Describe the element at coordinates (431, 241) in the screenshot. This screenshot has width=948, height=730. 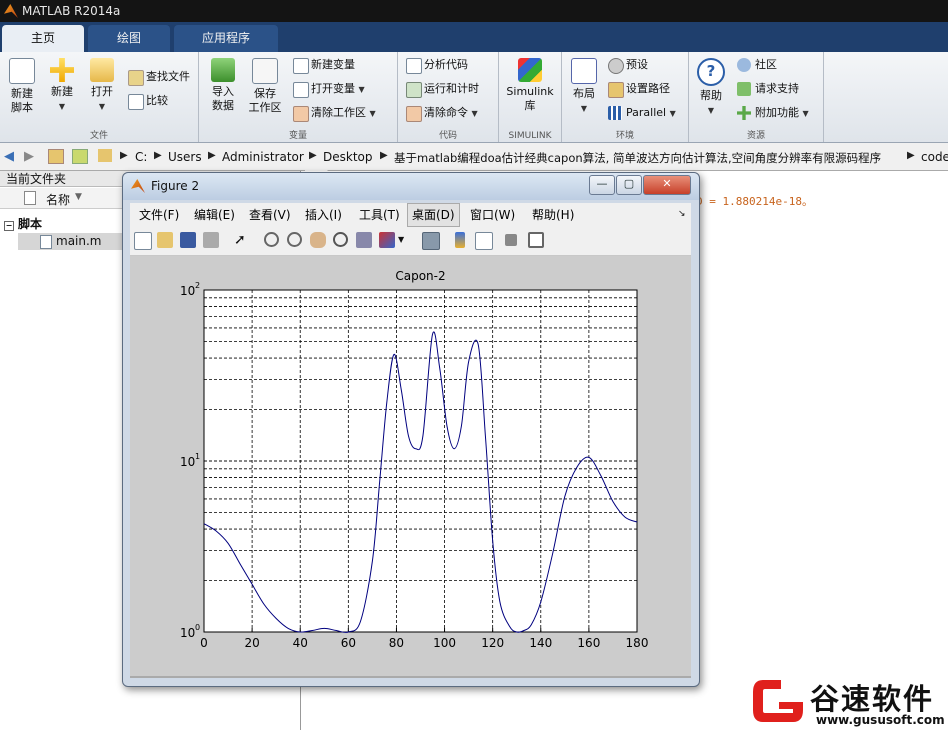
I see `link-plot-icon` at that location.